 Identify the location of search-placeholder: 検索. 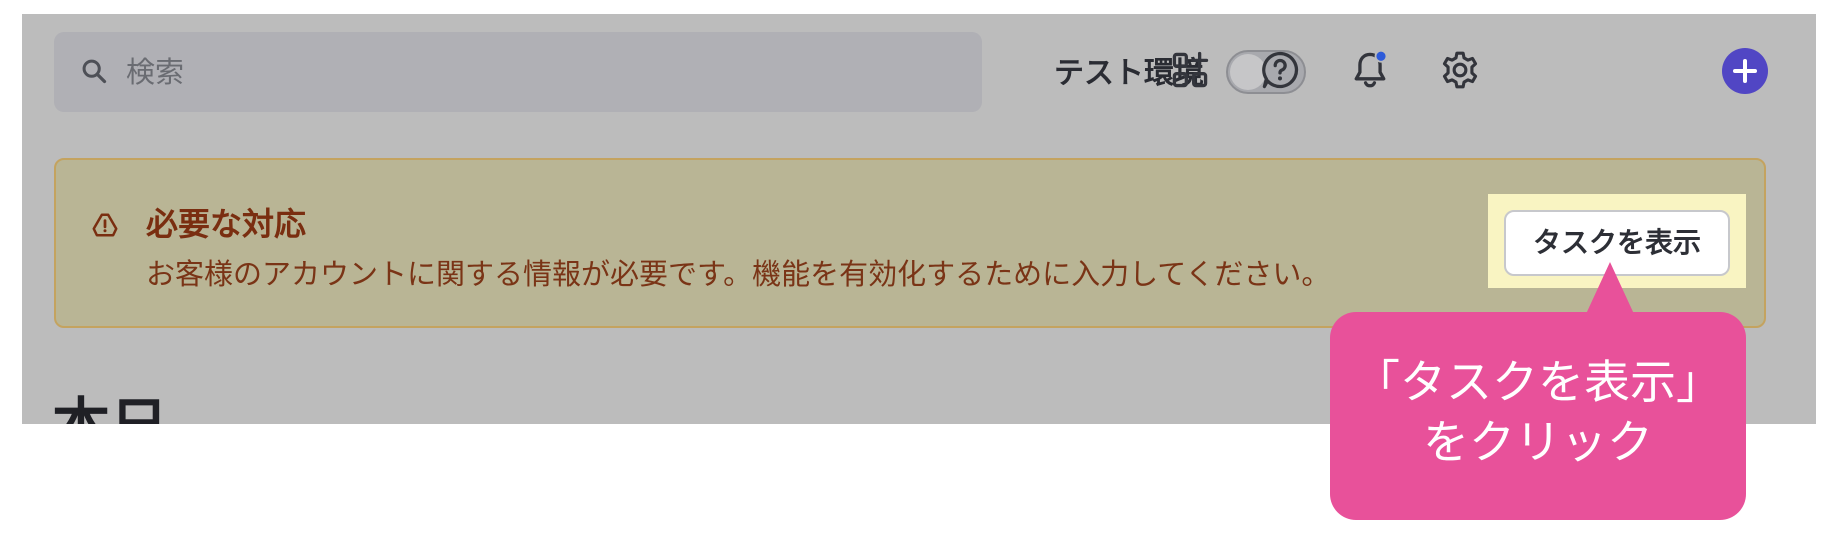
(155, 72).